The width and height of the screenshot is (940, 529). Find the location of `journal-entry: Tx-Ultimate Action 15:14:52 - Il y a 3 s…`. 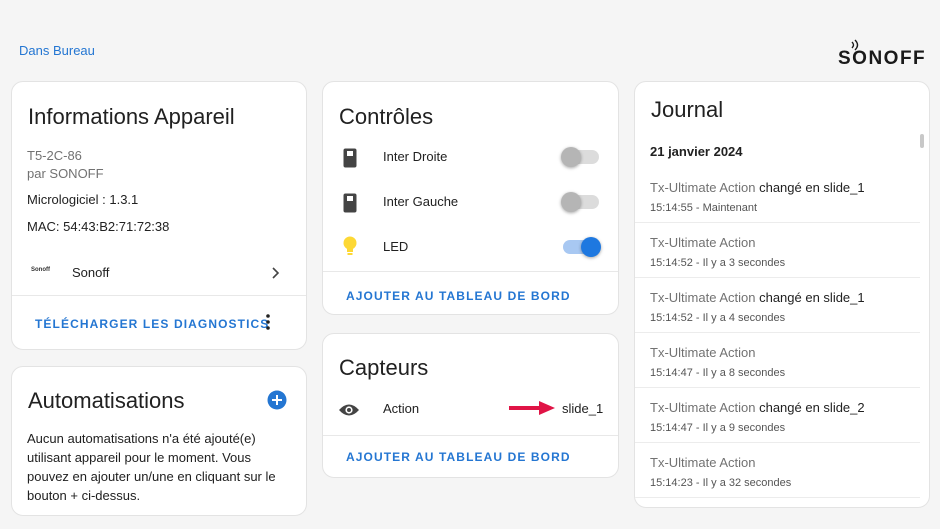

journal-entry: Tx-Ultimate Action 15:14:52 - Il y a 3 s… is located at coordinates (777, 250).